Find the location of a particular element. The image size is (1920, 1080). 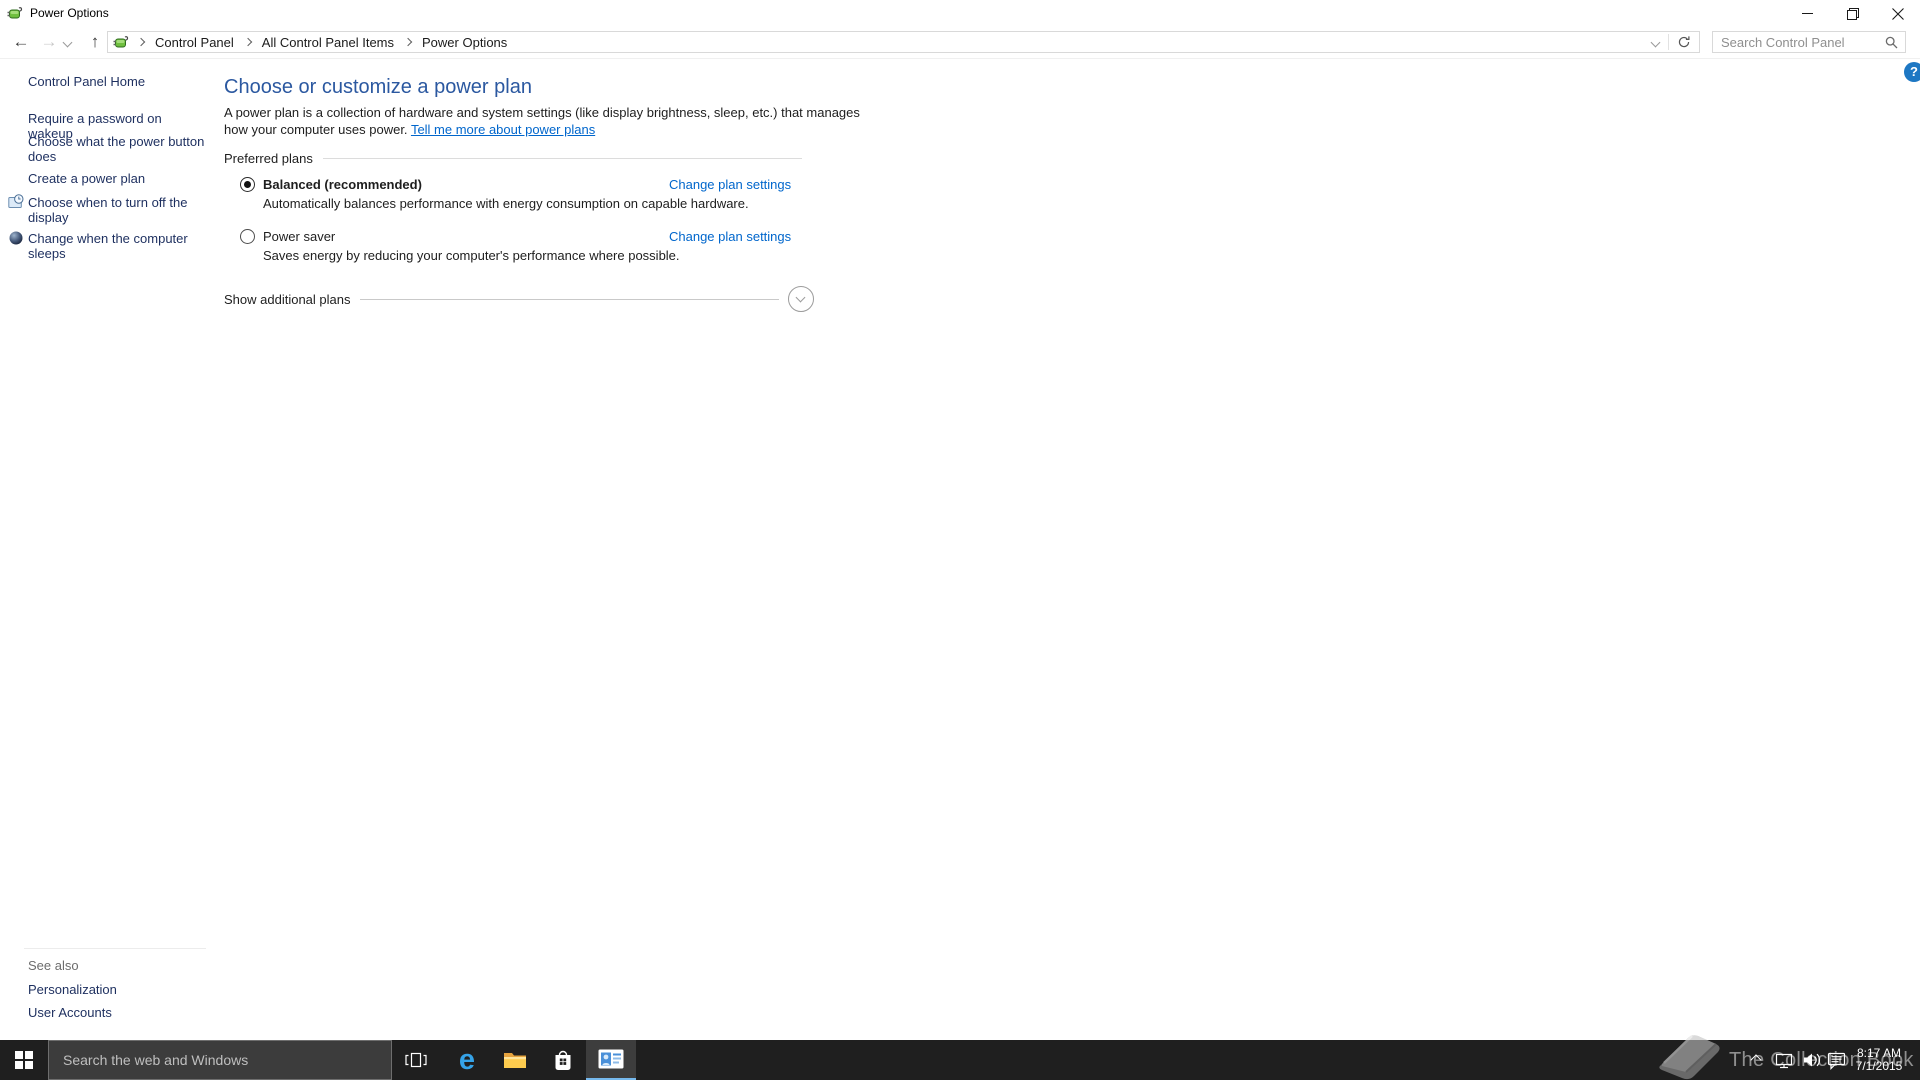

network-icon is located at coordinates (1784, 1061).